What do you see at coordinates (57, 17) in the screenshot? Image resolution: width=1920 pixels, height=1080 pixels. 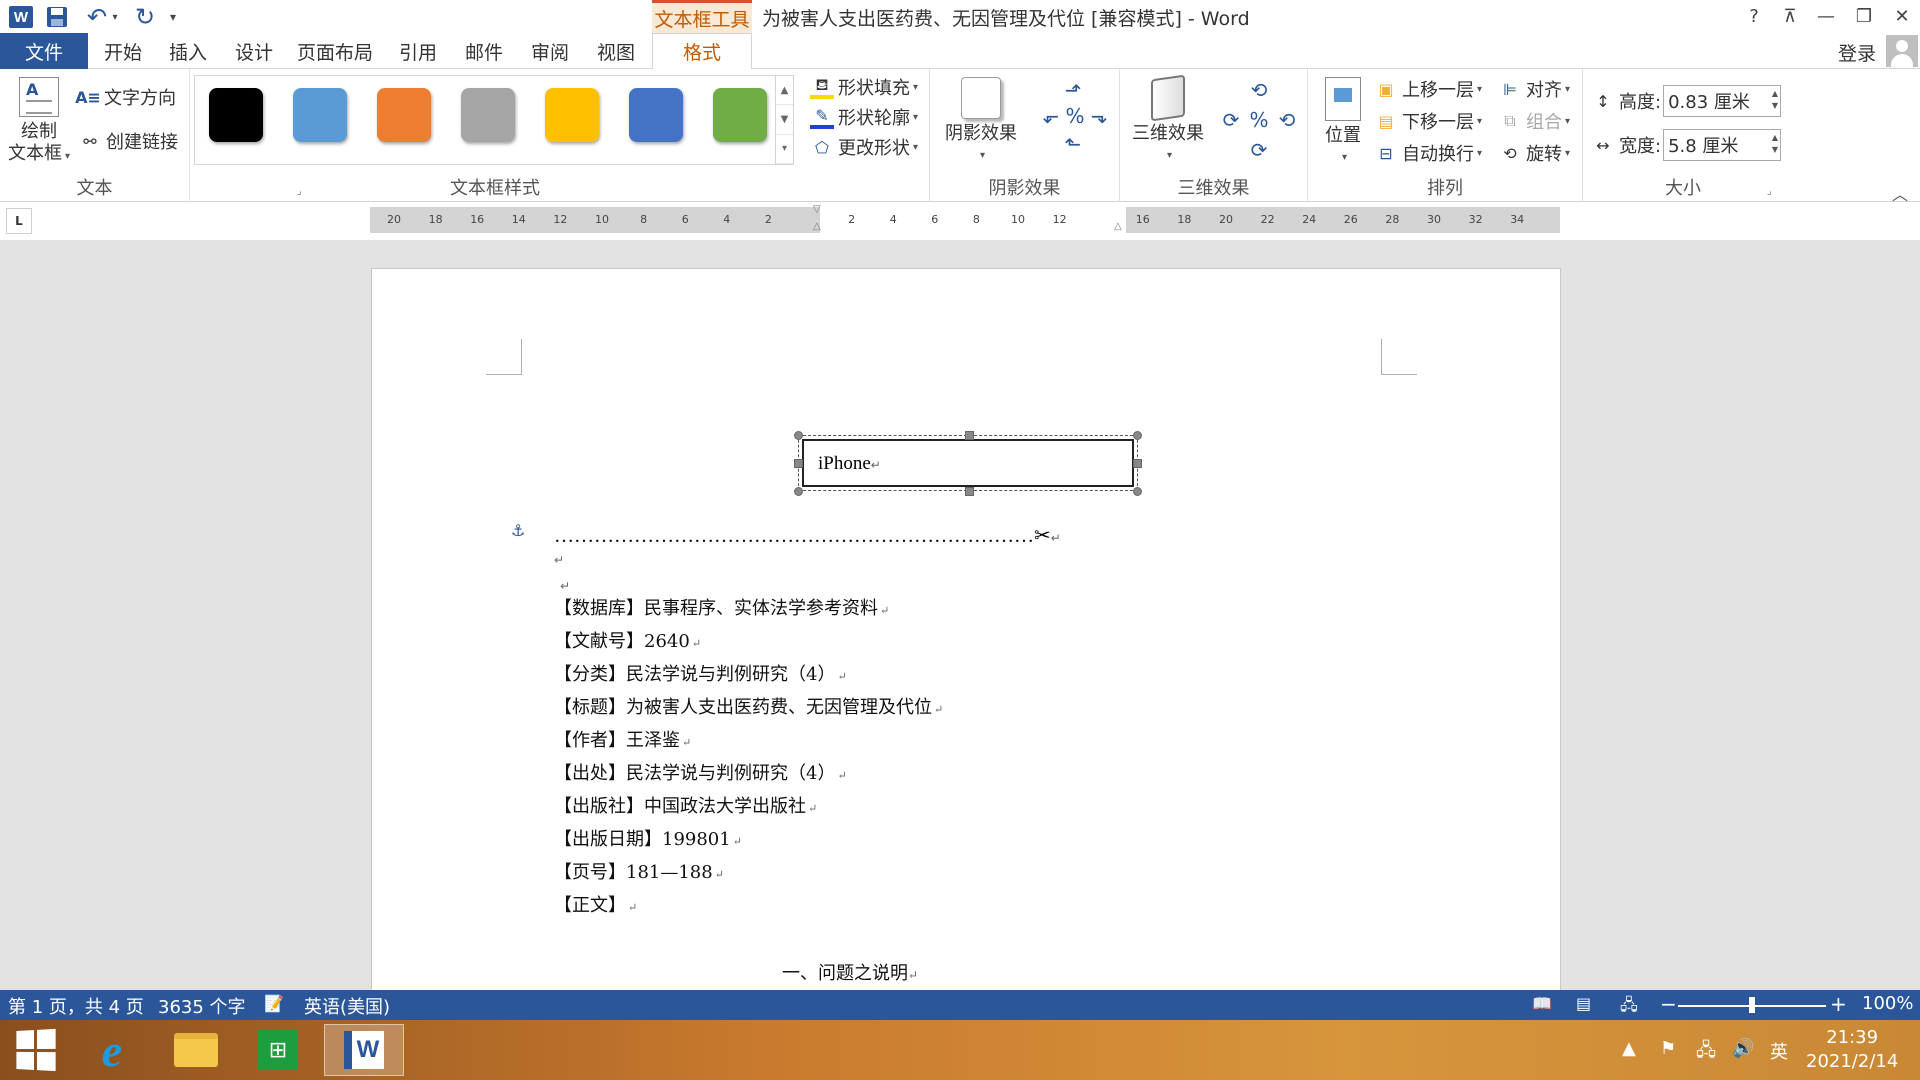 I see `save-icon` at bounding box center [57, 17].